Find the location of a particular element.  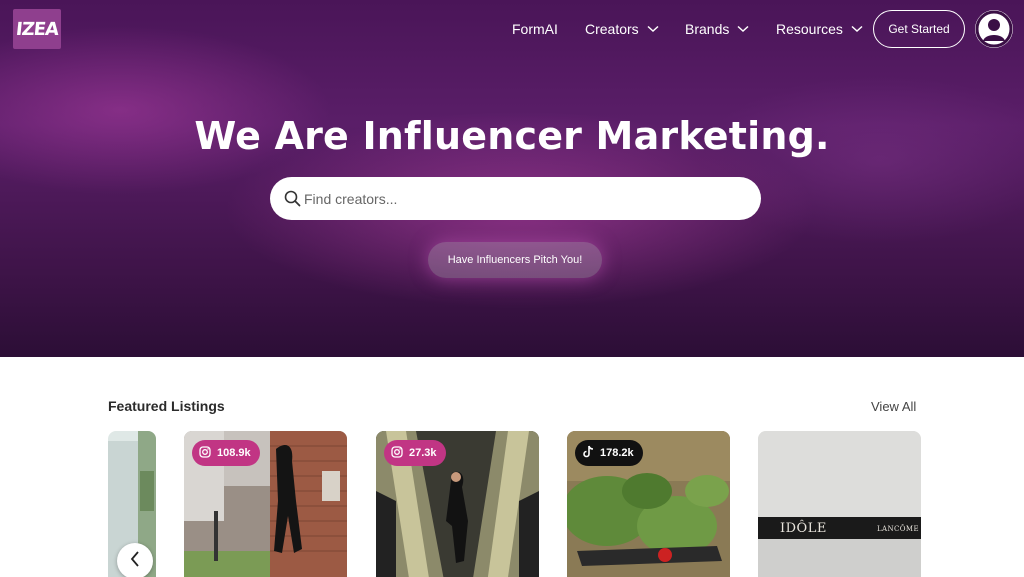

get-started-button: Get Started is located at coordinates (919, 29).